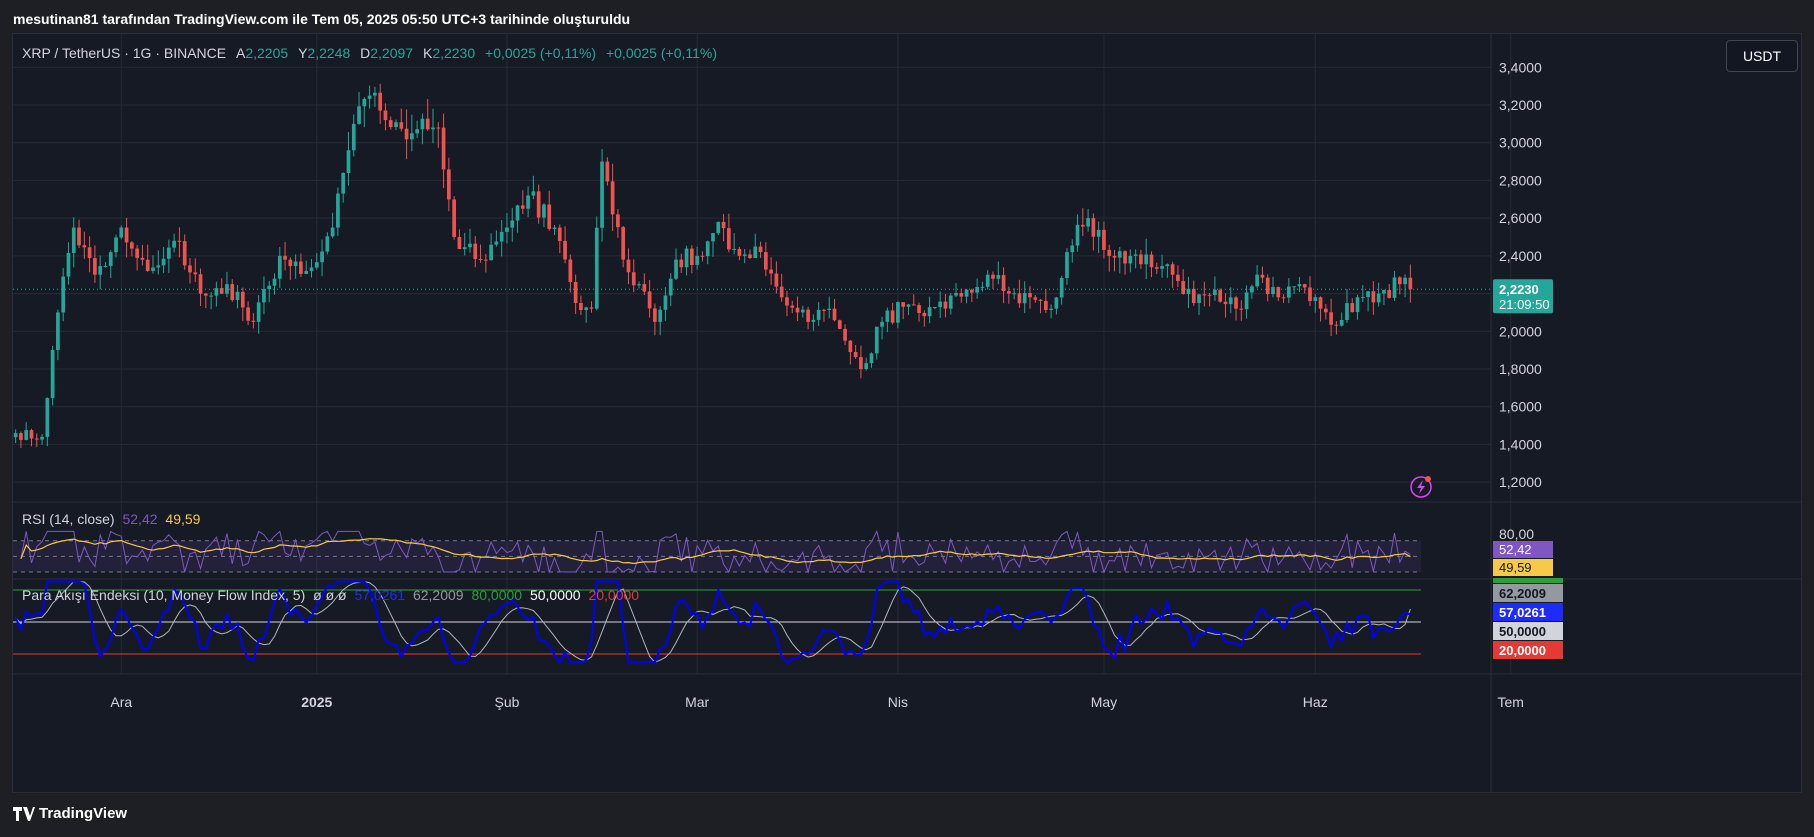 This screenshot has height=837, width=1814. What do you see at coordinates (614, 595) in the screenshot?
I see `mfi-lower-value: 20,0000` at bounding box center [614, 595].